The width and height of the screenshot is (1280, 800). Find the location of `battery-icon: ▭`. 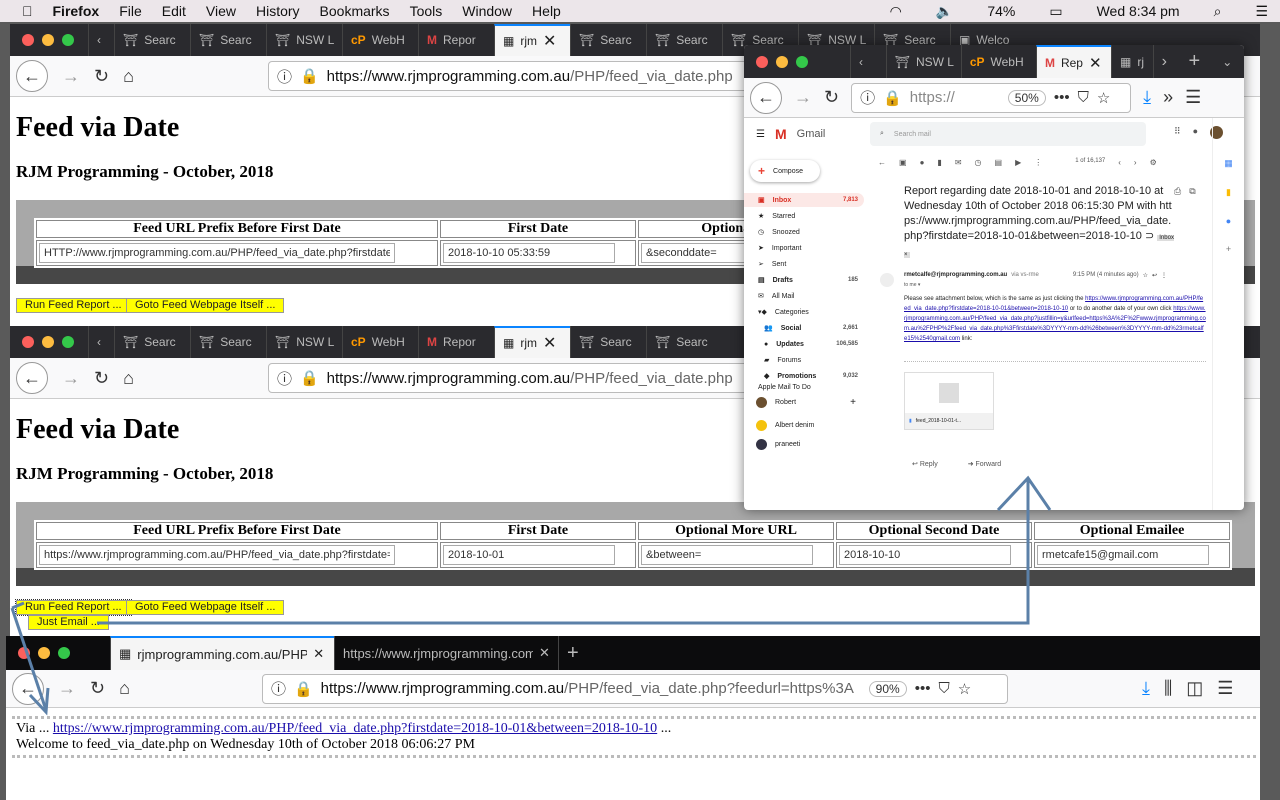

battery-icon: ▭ is located at coordinates (1055, 11).